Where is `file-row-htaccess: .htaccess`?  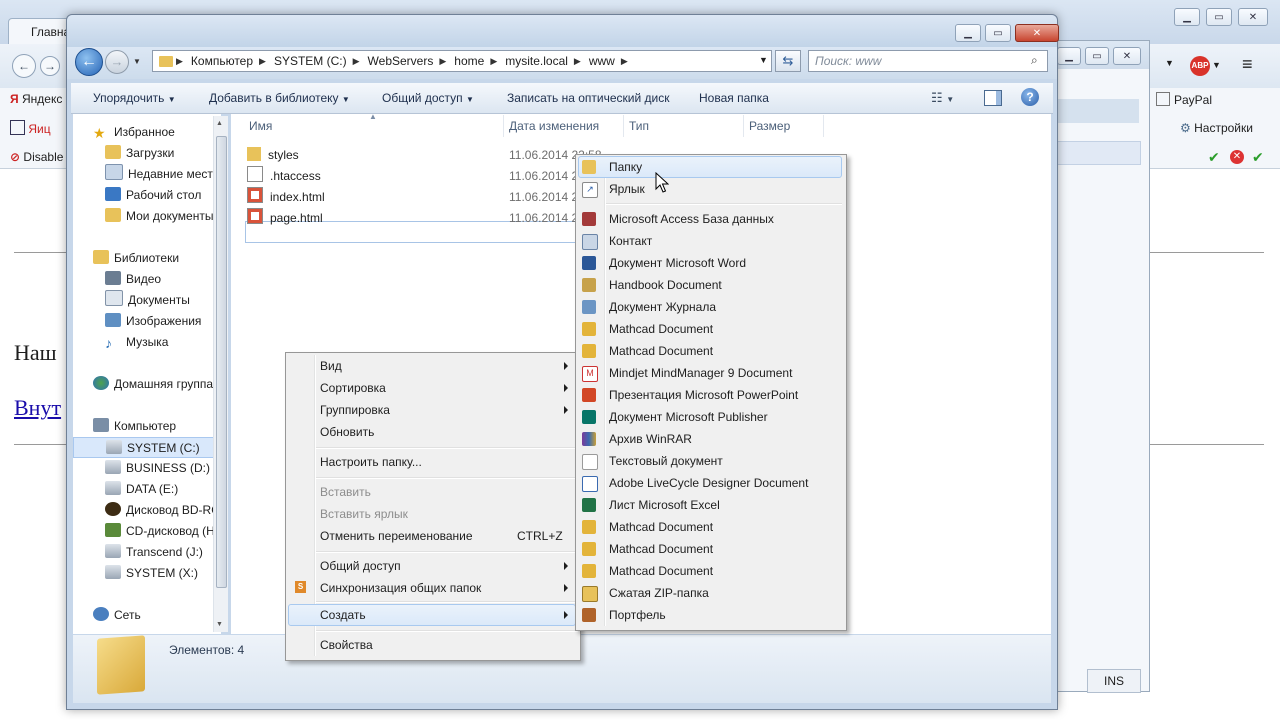 file-row-htaccess: .htaccess is located at coordinates (284, 176).